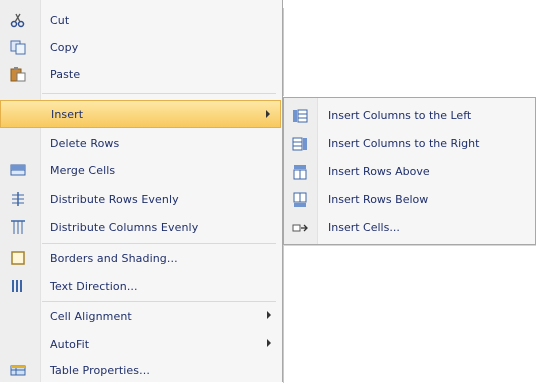 This screenshot has height=384, width=536. Describe the element at coordinates (140, 316) in the screenshot. I see `menu-item-cell-alignment: Cell Alignment` at that location.